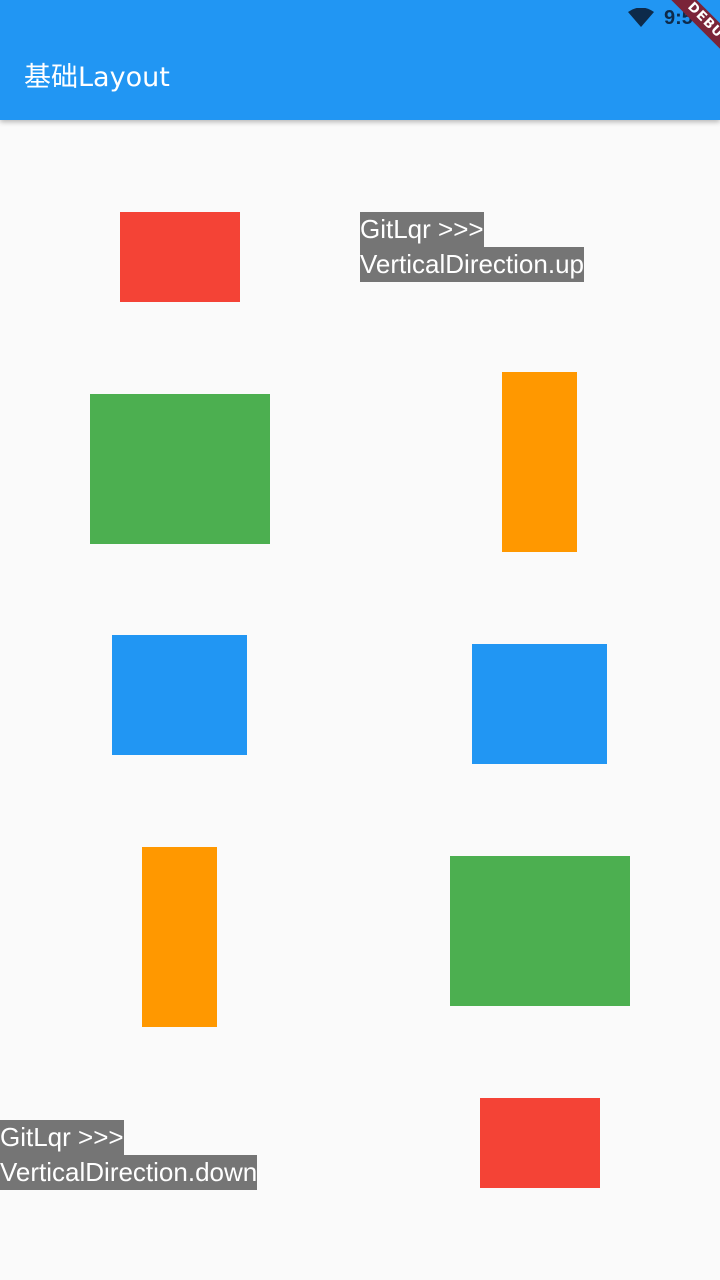  Describe the element at coordinates (360, 18) in the screenshot. I see `status-bar: 9:55` at that location.